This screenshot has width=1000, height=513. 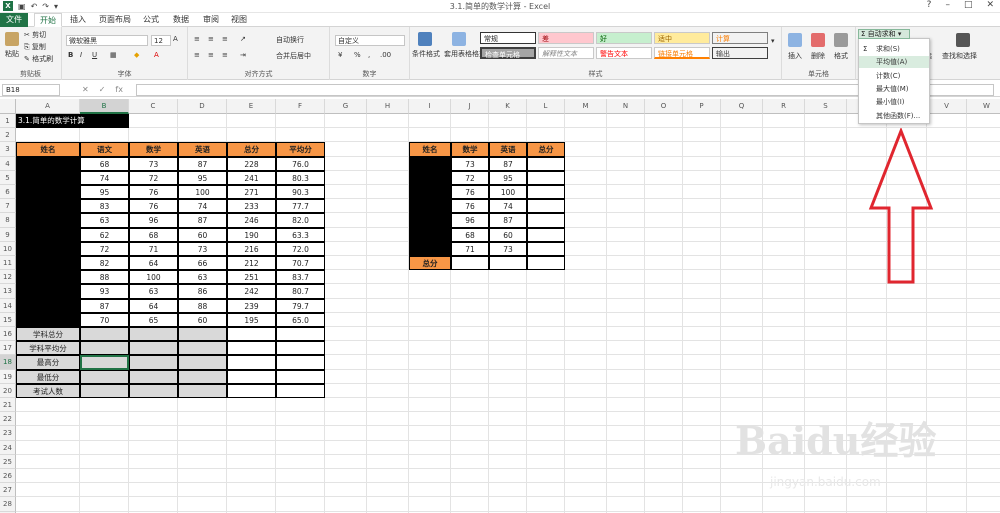 What do you see at coordinates (300, 220) in the screenshot?
I see `data-cell: 82.0` at bounding box center [300, 220].